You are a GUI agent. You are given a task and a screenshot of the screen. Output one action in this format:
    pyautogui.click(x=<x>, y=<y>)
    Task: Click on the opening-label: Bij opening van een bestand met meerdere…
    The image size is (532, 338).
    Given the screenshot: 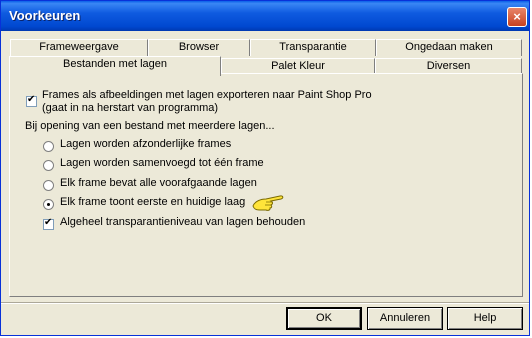 What is the action you would take?
    pyautogui.click(x=150, y=126)
    